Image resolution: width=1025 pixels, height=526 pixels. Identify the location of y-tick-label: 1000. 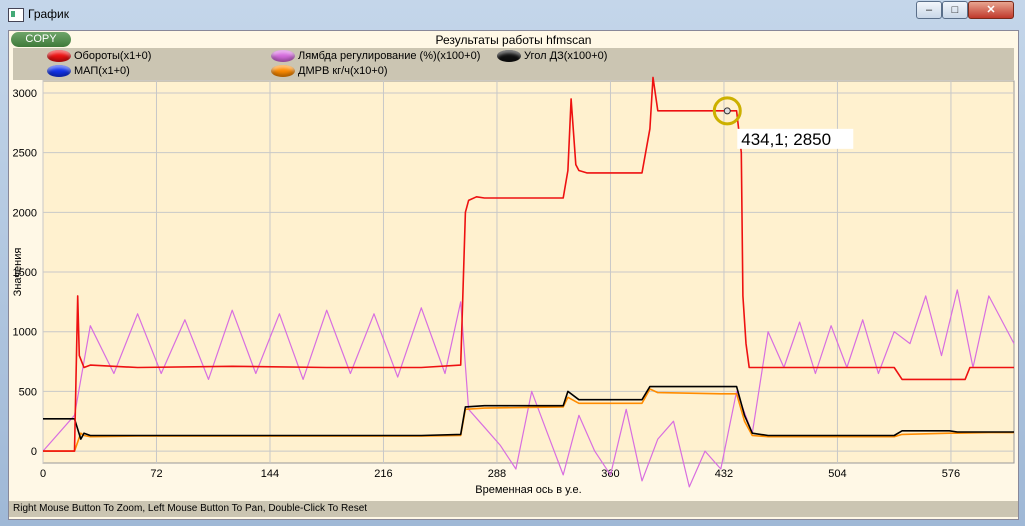
(25, 333).